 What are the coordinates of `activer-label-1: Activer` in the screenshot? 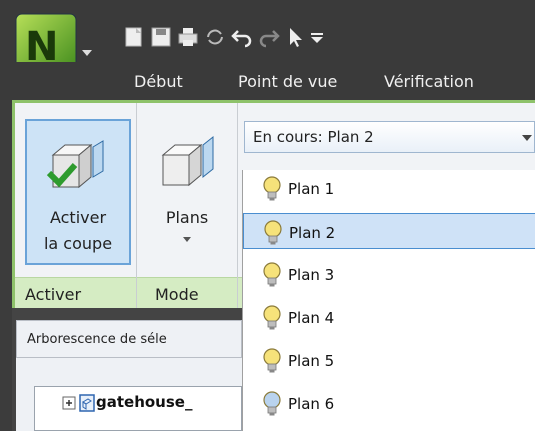 It's located at (78, 217).